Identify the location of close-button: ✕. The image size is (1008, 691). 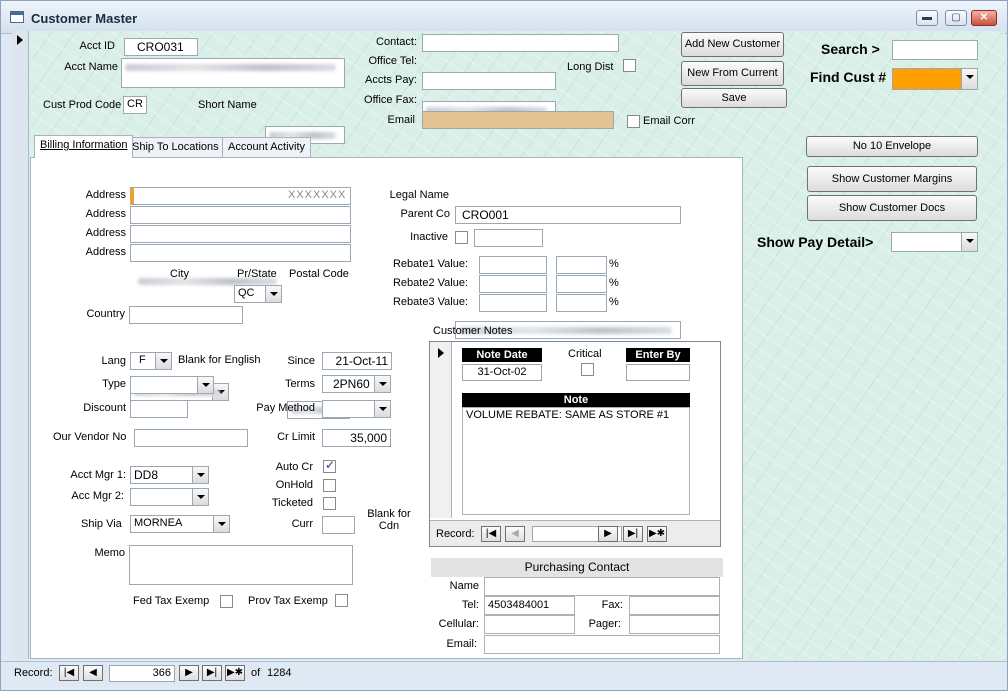
(984, 18).